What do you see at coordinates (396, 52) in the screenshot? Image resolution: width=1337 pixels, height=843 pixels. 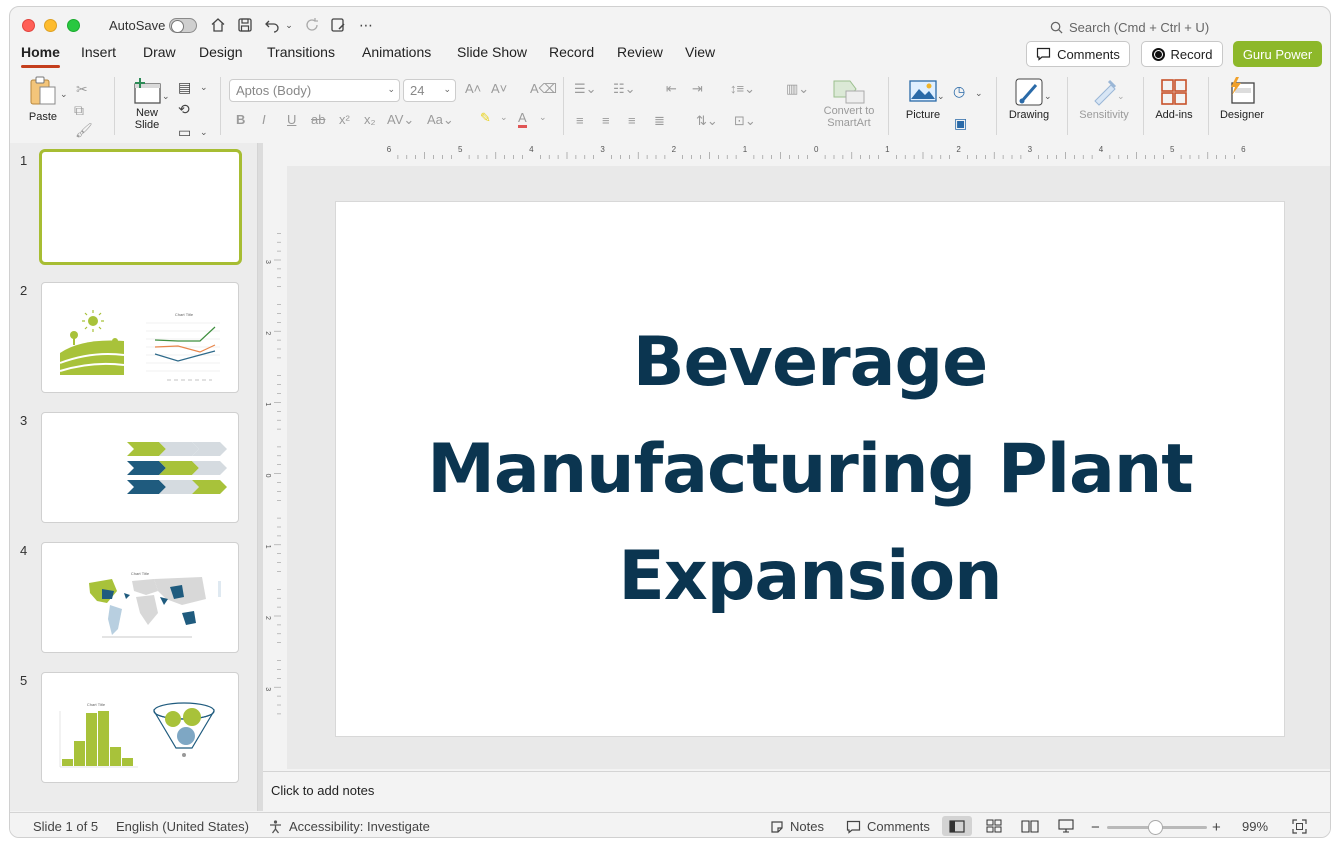 I see `tab-animations: Animations` at bounding box center [396, 52].